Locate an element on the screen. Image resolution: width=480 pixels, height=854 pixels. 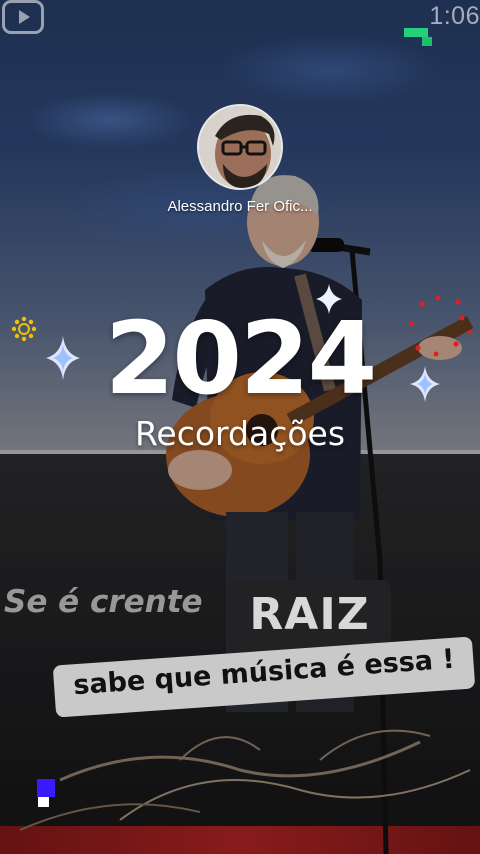
pixel-sticker-blue is located at coordinates (46, 788).